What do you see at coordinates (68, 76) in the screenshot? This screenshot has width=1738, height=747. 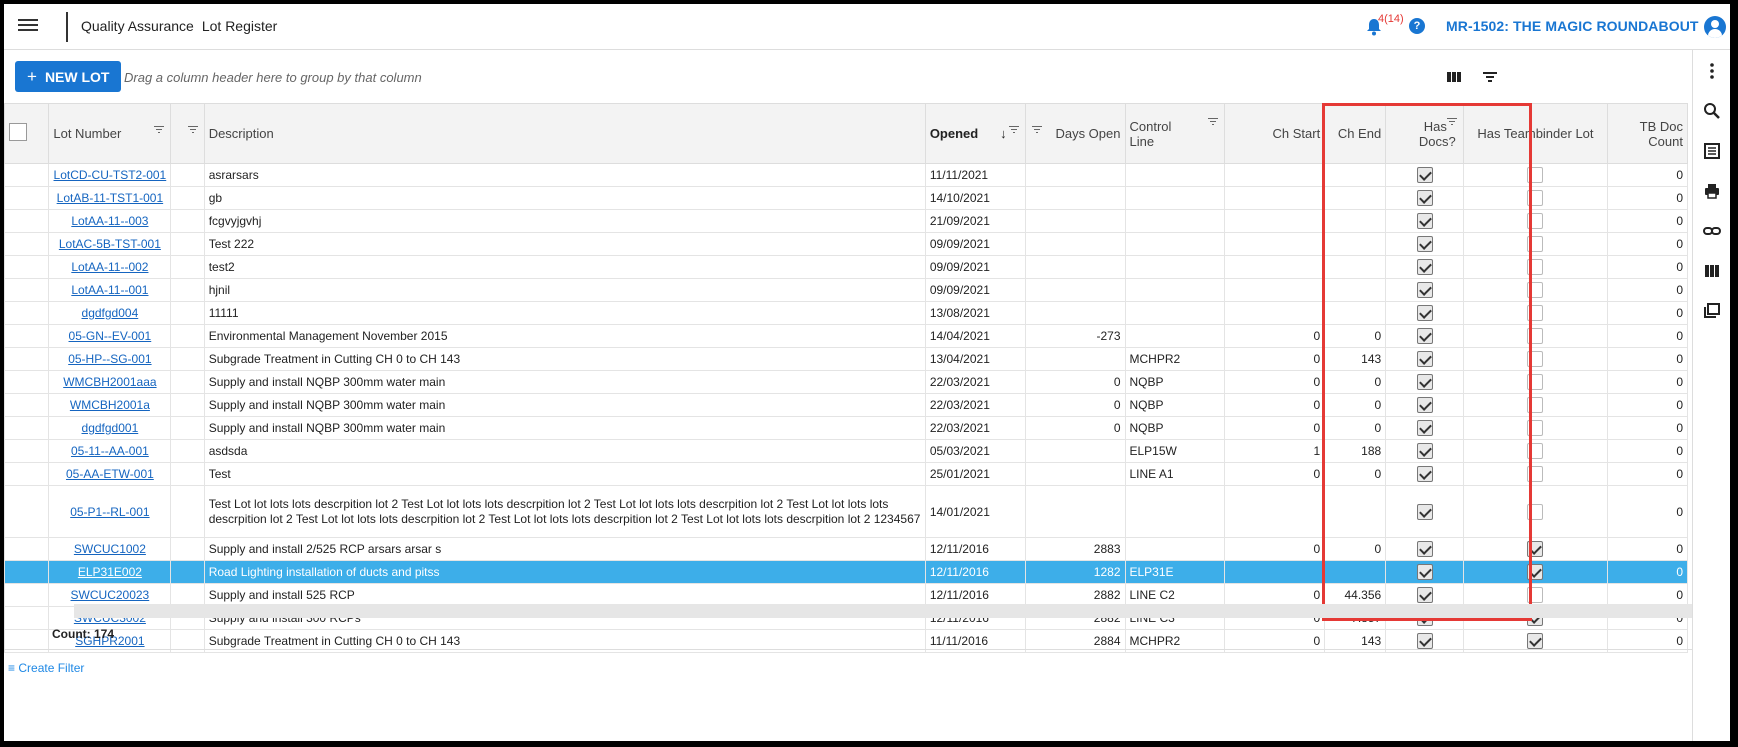 I see `new-lot-button: + NEW LOT` at bounding box center [68, 76].